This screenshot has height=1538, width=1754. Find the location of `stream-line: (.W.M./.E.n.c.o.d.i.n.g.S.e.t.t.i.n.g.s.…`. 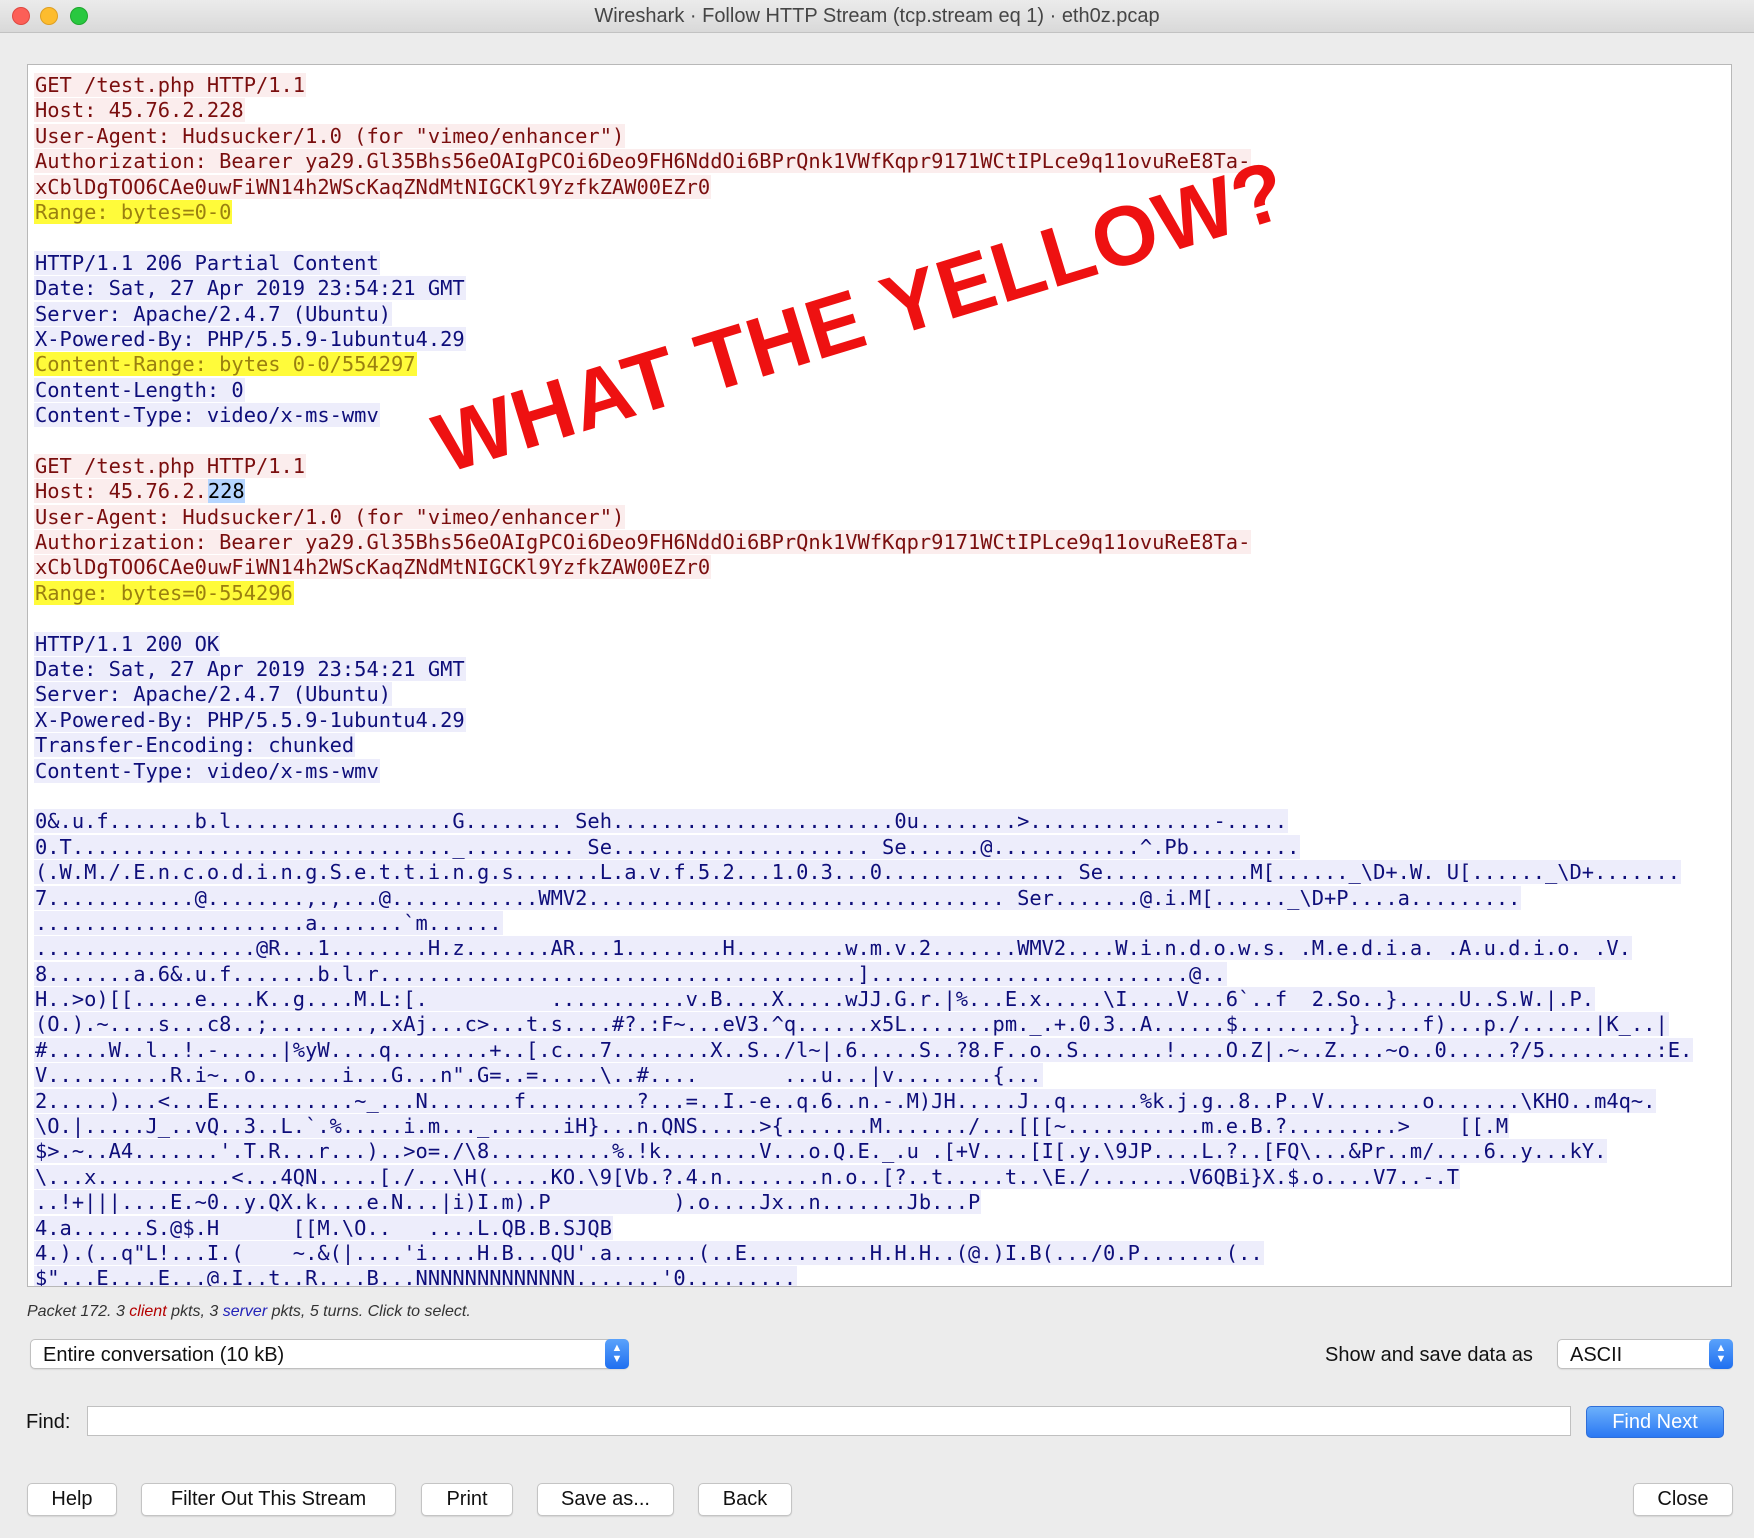

stream-line: (.W.M./.E.n.c.o.d.i.n.g.S.e.t.t.i.n.g.s.… is located at coordinates (863, 872).